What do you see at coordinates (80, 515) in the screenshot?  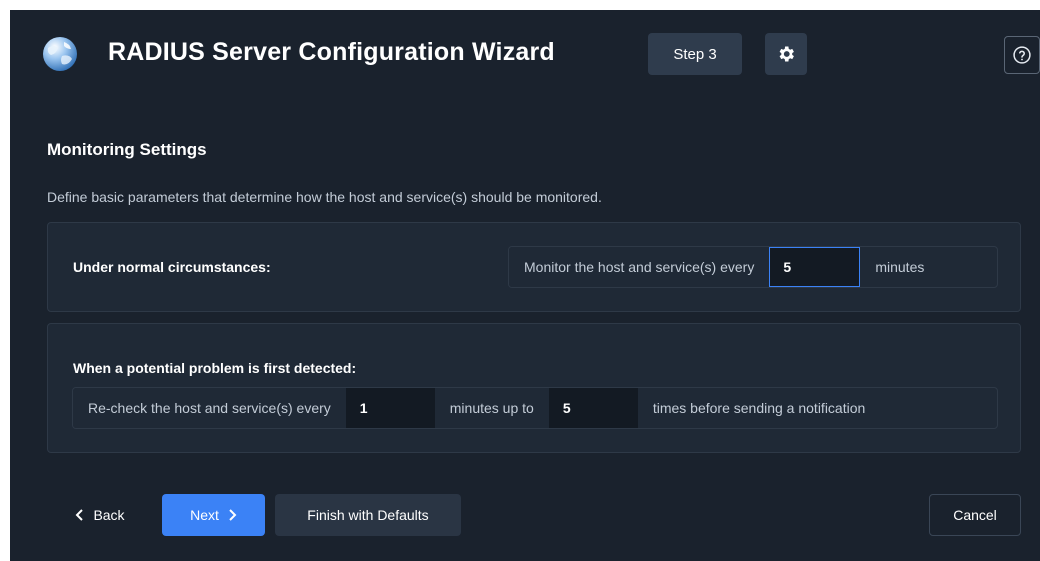 I see `chevron-left-icon` at bounding box center [80, 515].